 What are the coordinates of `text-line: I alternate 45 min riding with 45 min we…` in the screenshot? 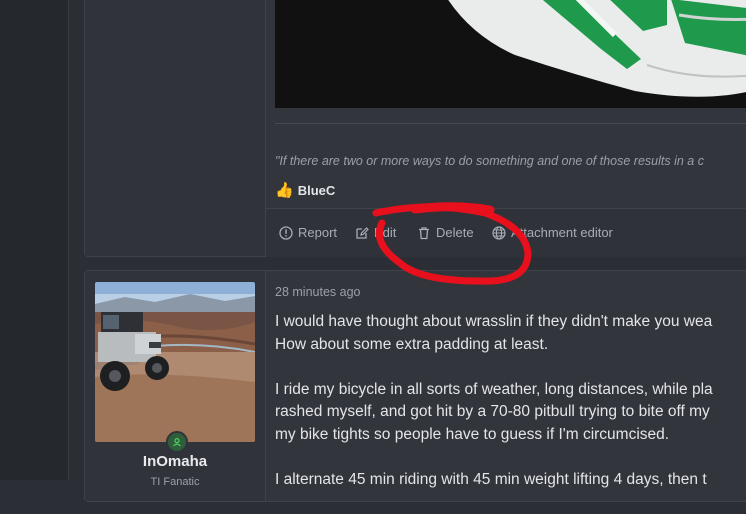 It's located at (491, 479).